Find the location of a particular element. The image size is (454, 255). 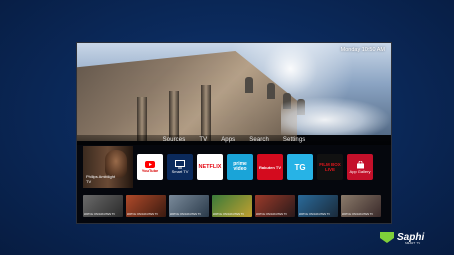

prime-video-app-tile: prime video is located at coordinates (240, 167).